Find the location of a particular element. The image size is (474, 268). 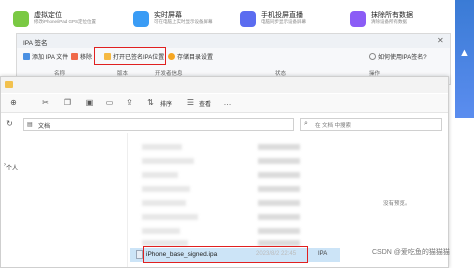

share-icon: ⇪ is located at coordinates (129, 102).